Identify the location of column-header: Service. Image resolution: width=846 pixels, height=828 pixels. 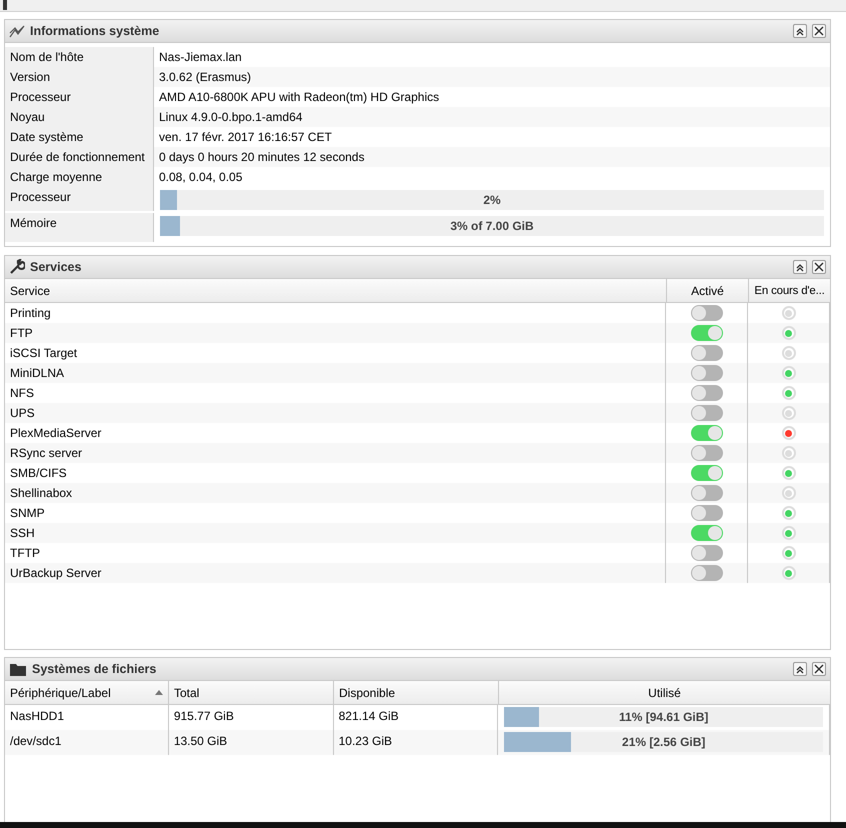
(336, 290).